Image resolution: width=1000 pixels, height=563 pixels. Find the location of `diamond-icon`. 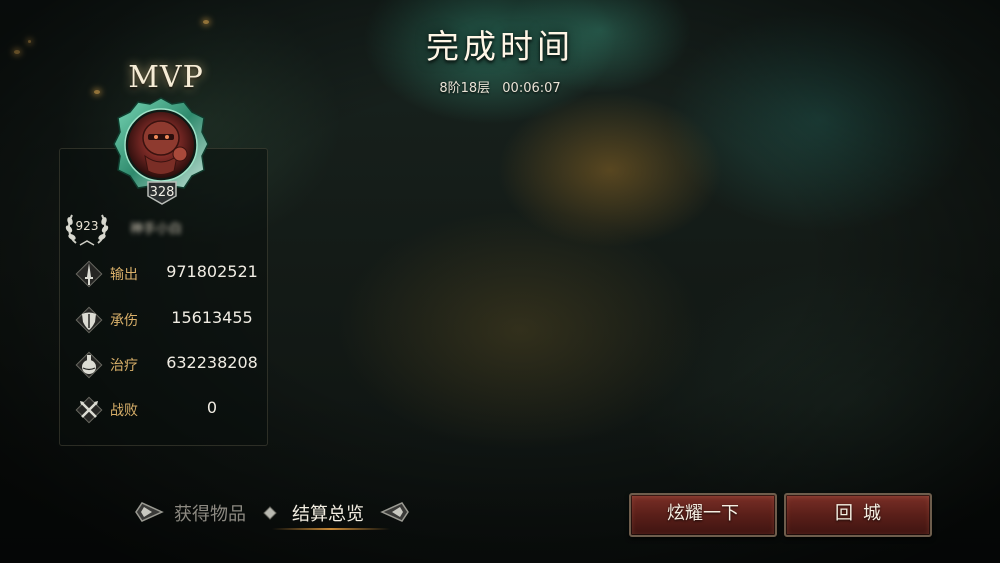

diamond-icon is located at coordinates (270, 513).